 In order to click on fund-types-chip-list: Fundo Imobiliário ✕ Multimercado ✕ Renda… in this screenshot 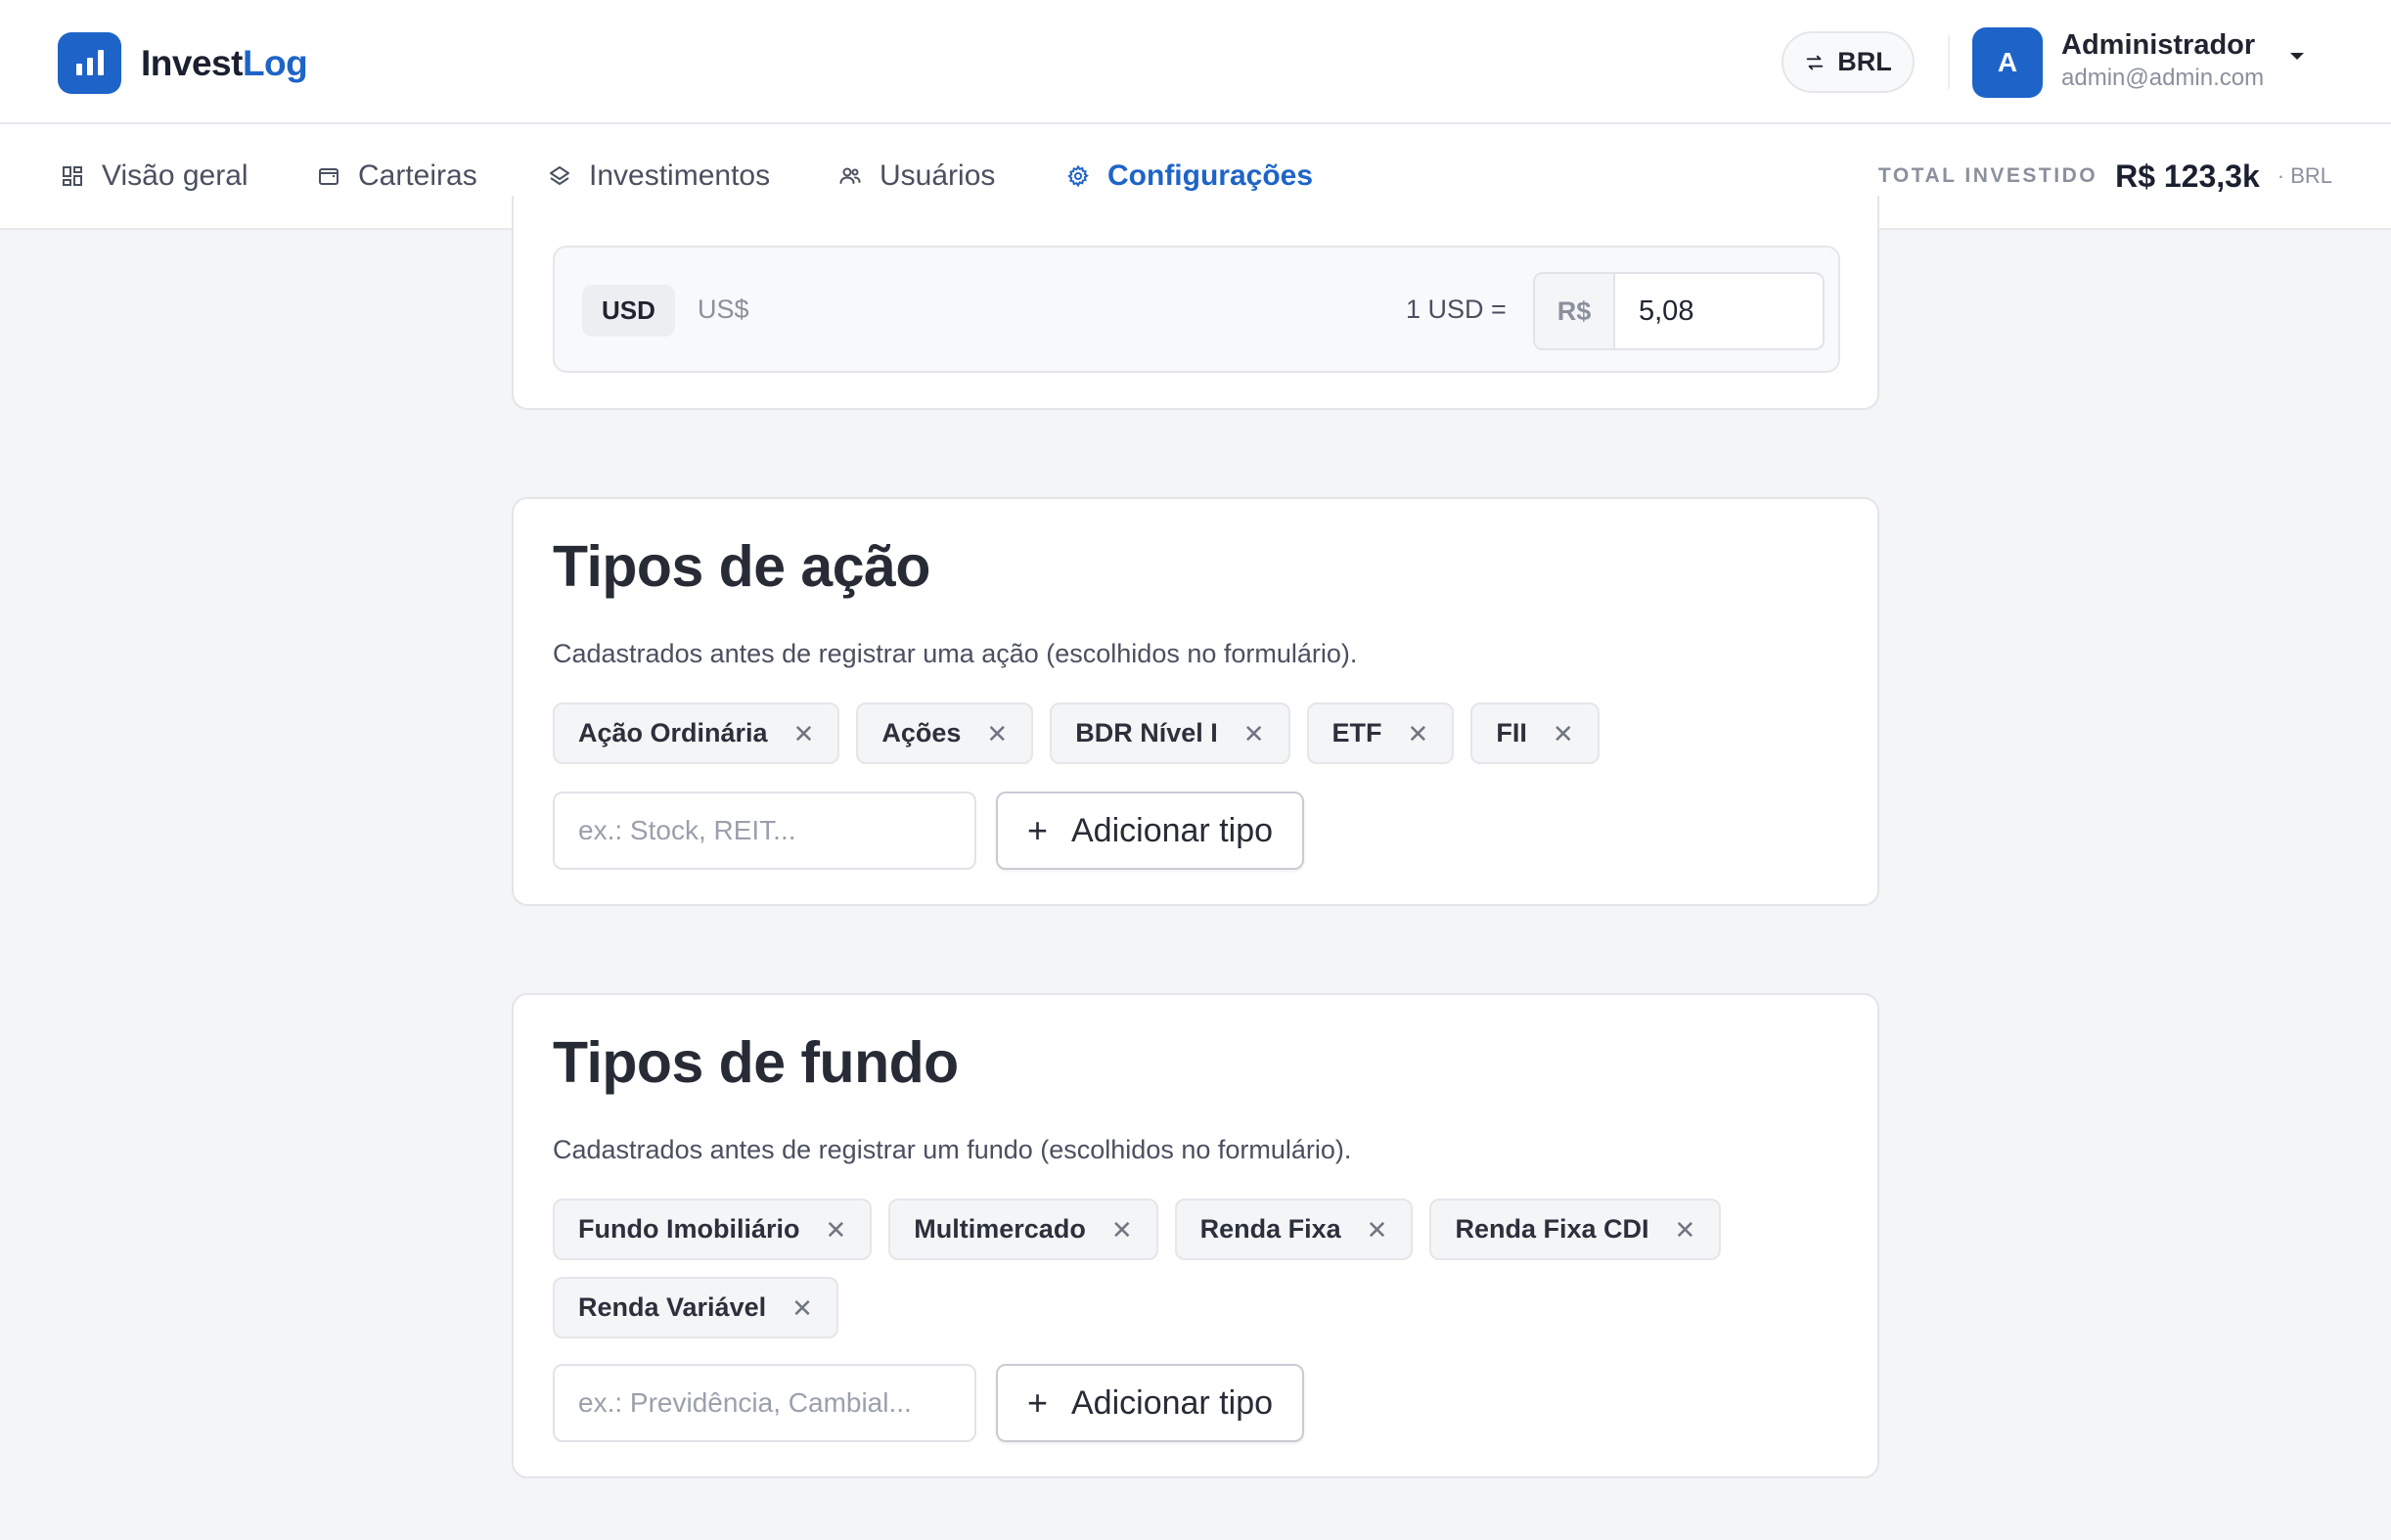, I will do `click(1193, 1268)`.